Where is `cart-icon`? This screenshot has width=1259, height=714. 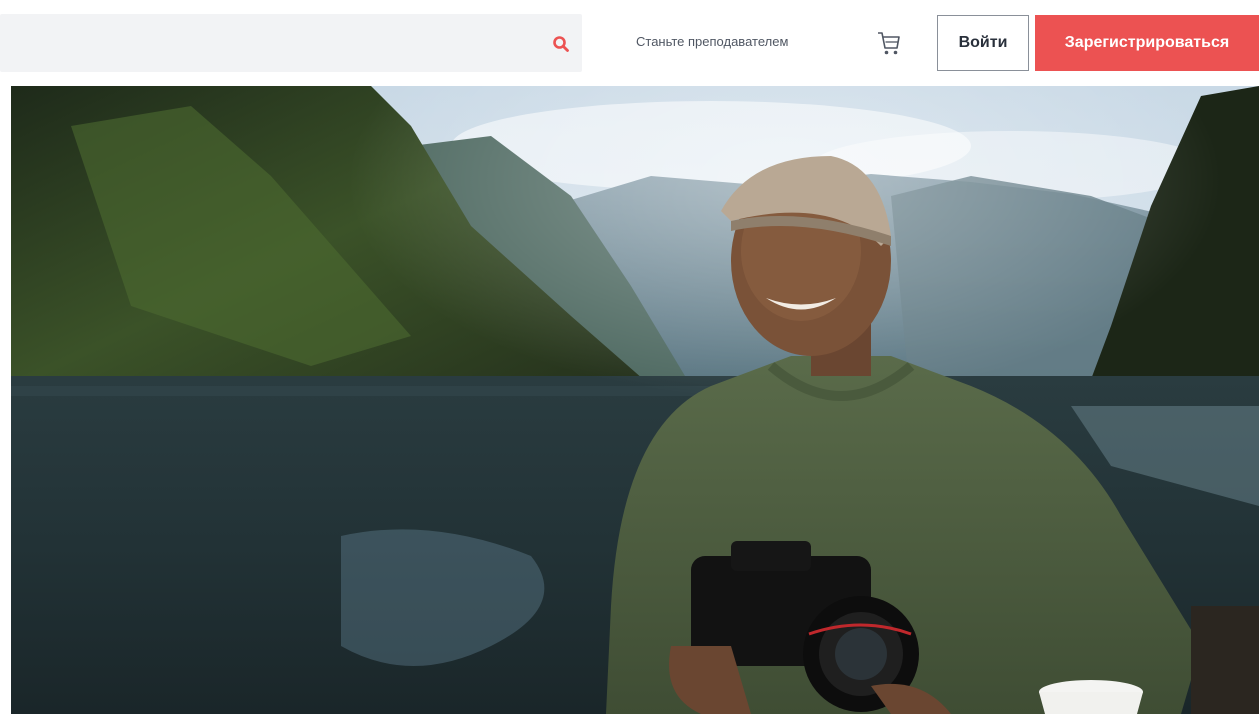 cart-icon is located at coordinates (889, 43).